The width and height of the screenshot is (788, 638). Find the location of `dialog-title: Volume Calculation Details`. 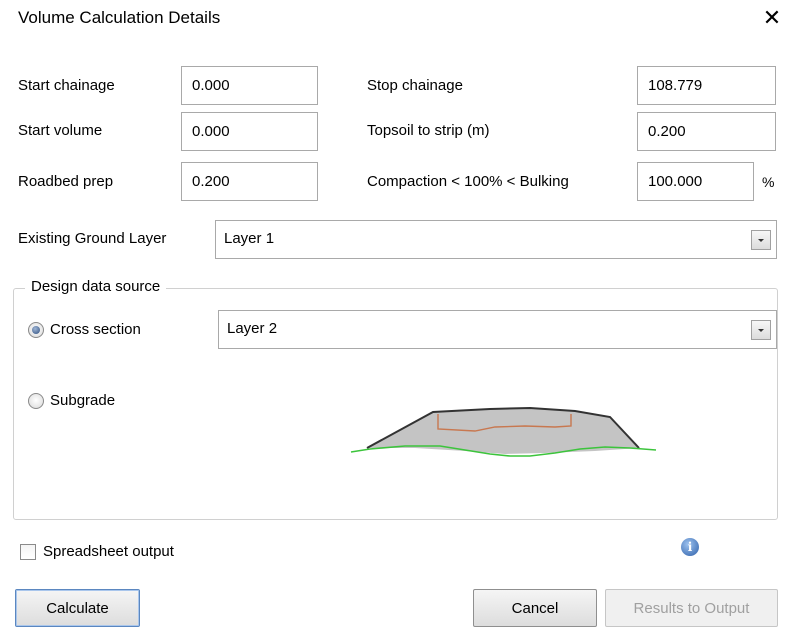

dialog-title: Volume Calculation Details is located at coordinates (119, 17).